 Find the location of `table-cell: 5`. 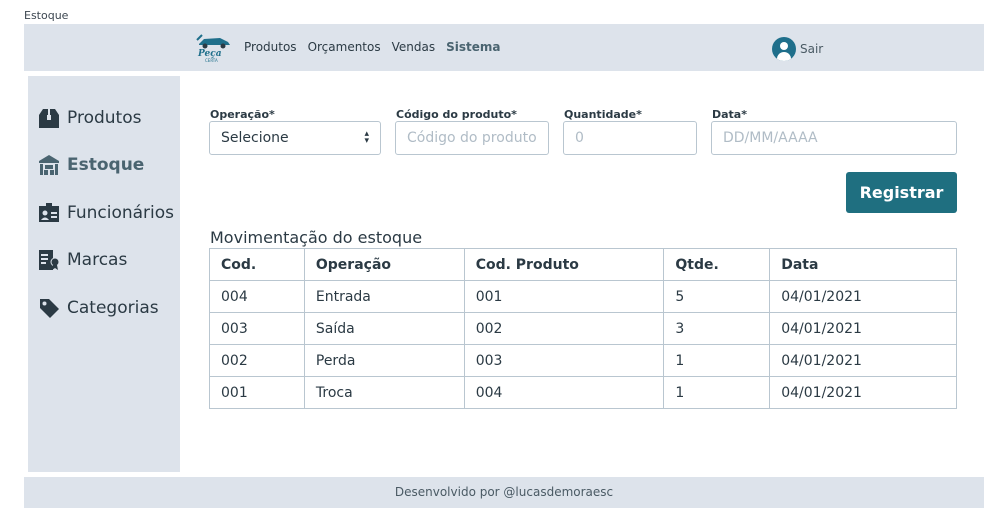

table-cell: 5 is located at coordinates (717, 296).